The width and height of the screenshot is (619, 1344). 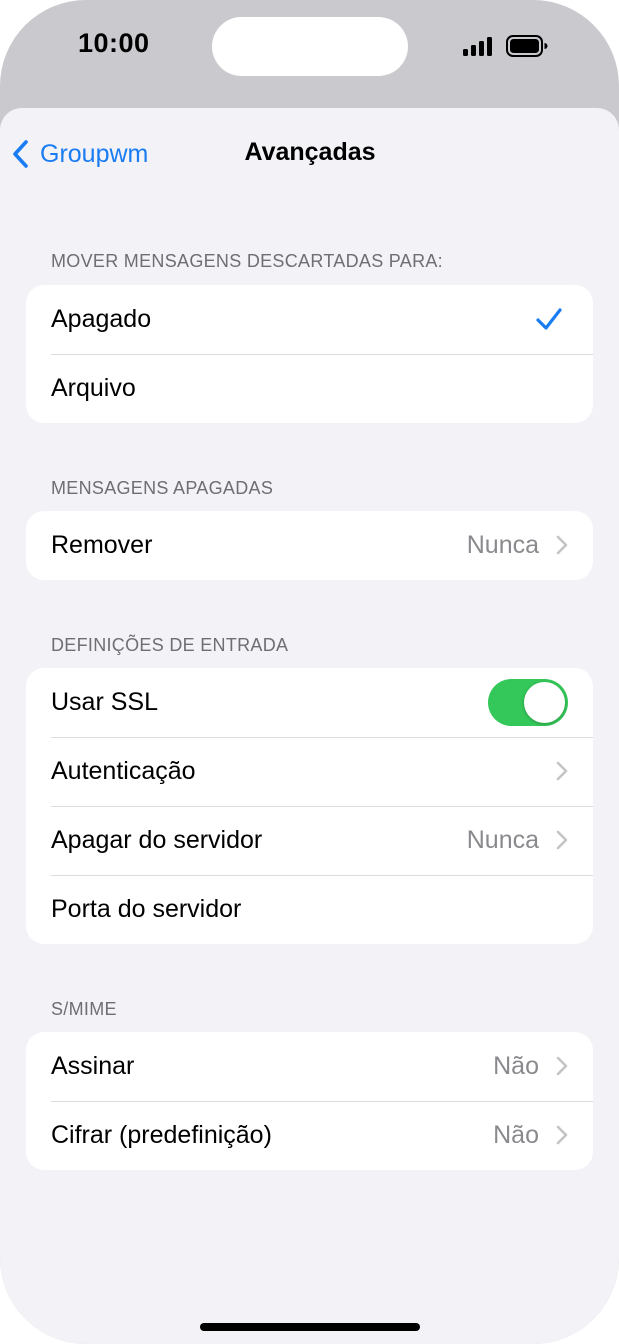 I want to click on row-cifrar: Cifrar (predefinição) Não, so click(x=309, y=1135).